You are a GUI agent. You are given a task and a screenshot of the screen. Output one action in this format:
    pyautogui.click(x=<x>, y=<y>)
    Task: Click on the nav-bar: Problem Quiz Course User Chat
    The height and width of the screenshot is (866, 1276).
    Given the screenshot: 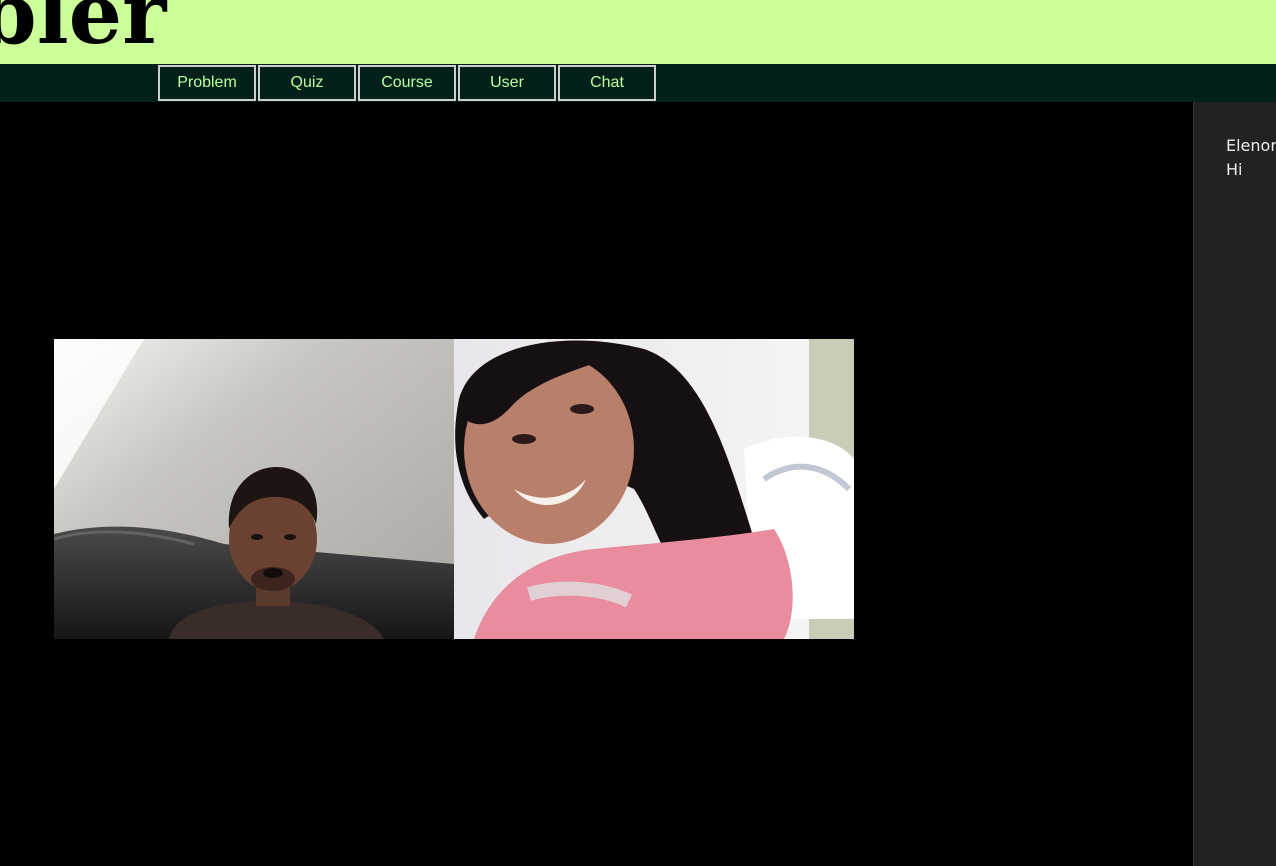 What is the action you would take?
    pyautogui.click(x=638, y=83)
    